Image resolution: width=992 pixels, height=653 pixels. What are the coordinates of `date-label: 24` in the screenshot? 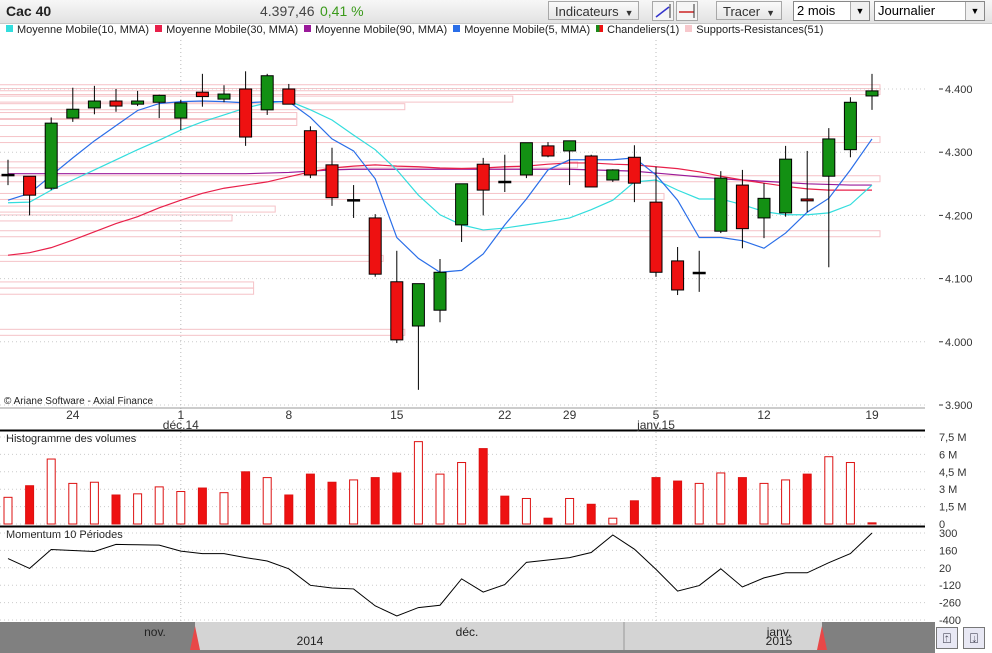 It's located at (73, 415).